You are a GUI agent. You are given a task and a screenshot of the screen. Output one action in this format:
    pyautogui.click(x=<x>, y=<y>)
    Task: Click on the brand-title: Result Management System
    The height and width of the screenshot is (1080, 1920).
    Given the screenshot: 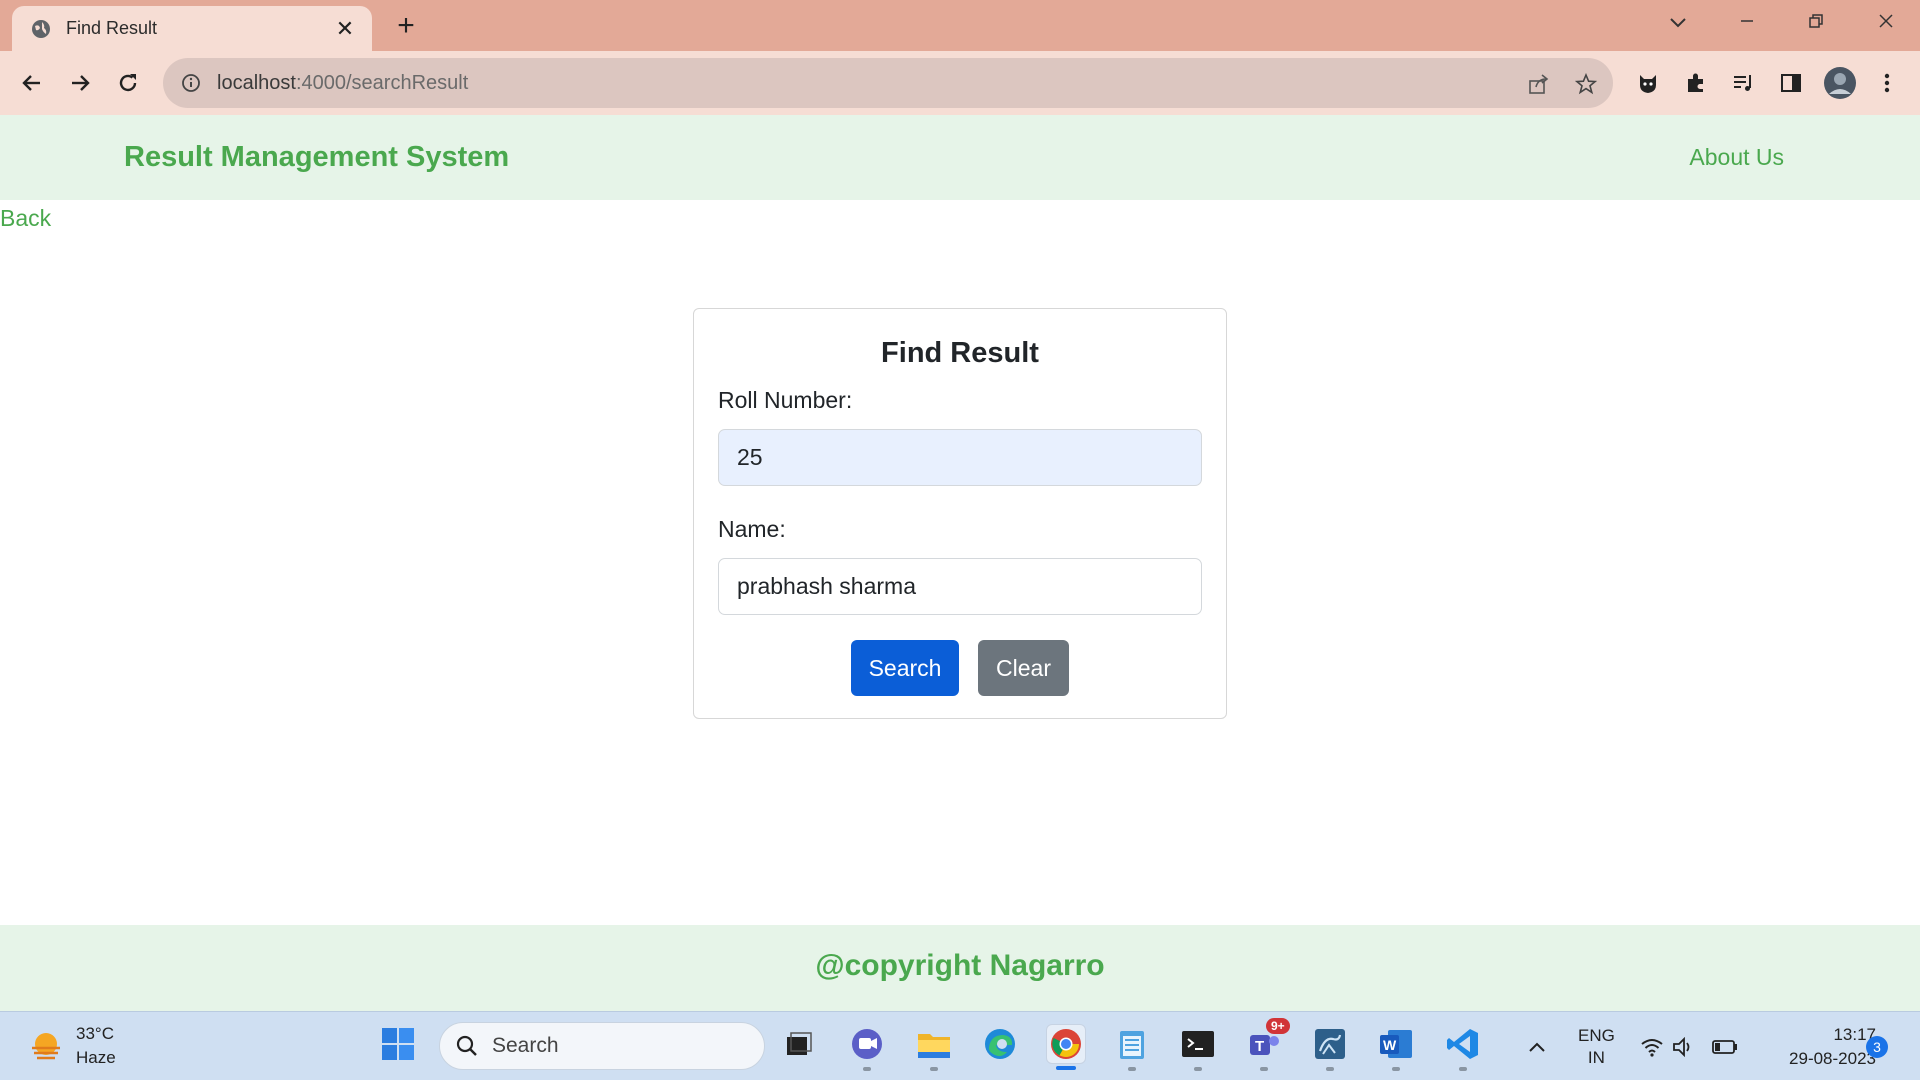 What is the action you would take?
    pyautogui.click(x=316, y=157)
    